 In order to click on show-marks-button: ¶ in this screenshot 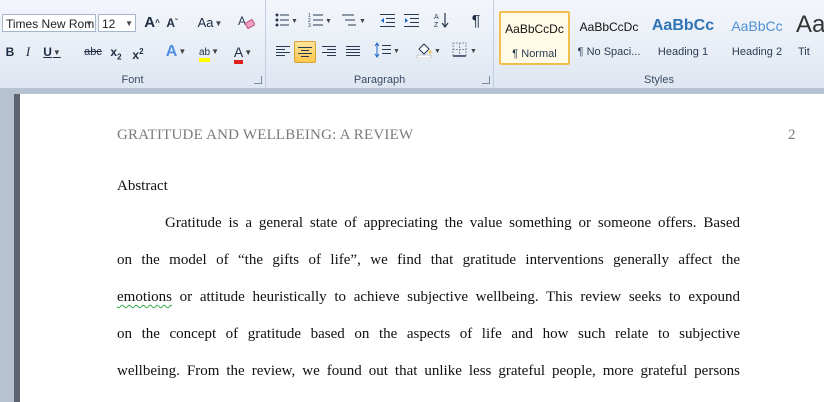, I will do `click(476, 22)`.